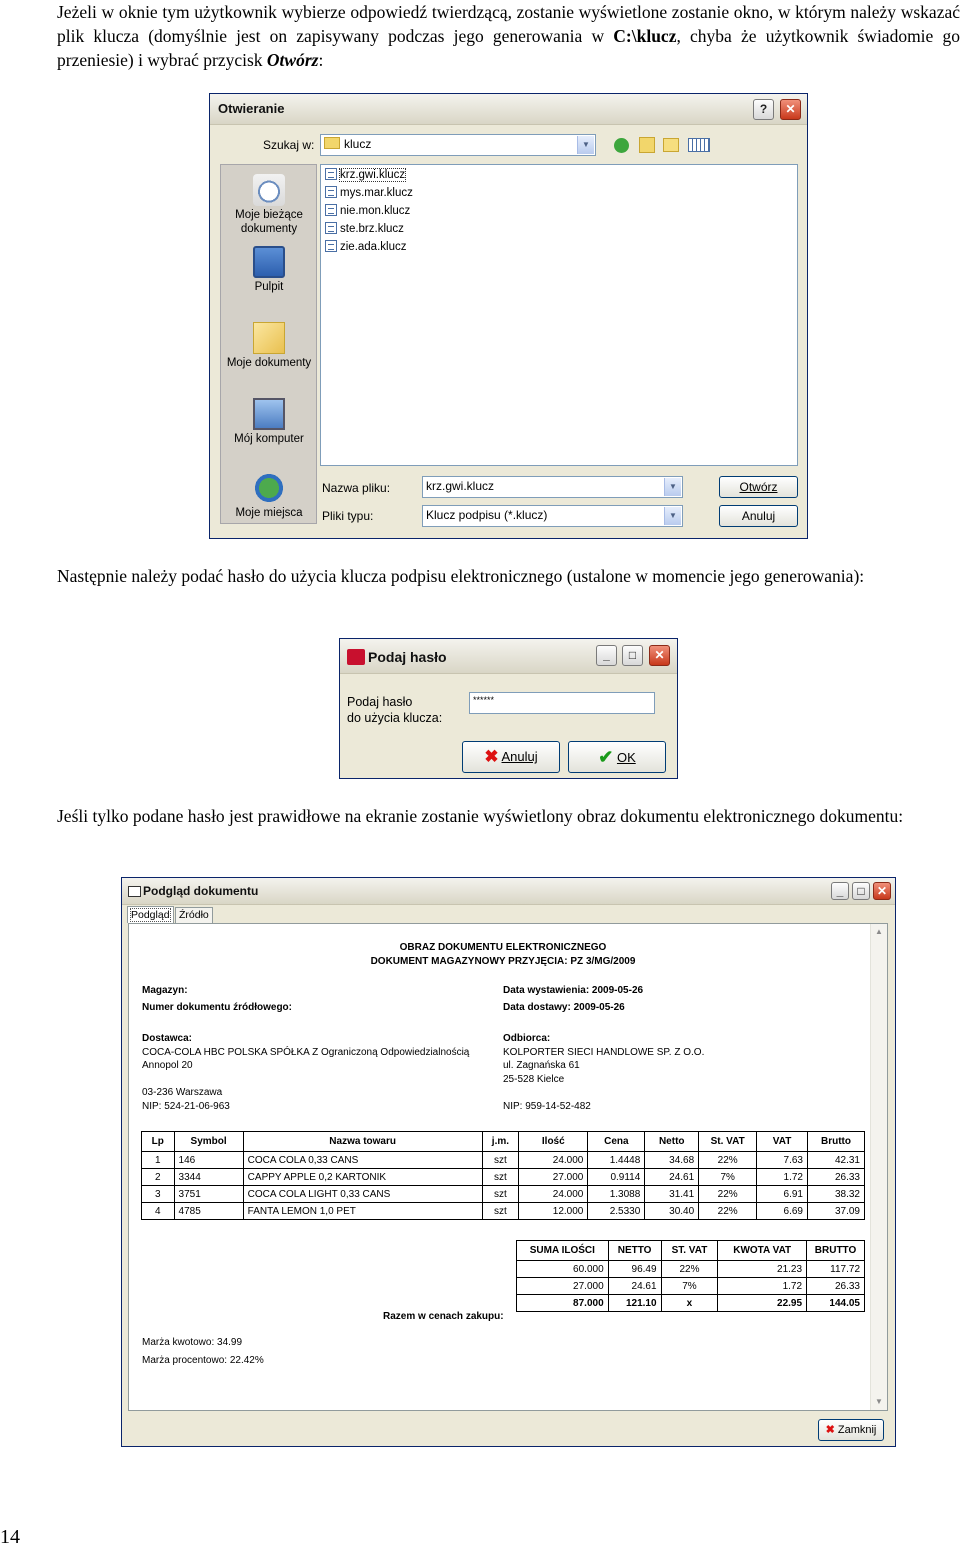 The height and width of the screenshot is (1550, 960). Describe the element at coordinates (835, 1303) in the screenshot. I see `table-cell: 144.05` at that location.